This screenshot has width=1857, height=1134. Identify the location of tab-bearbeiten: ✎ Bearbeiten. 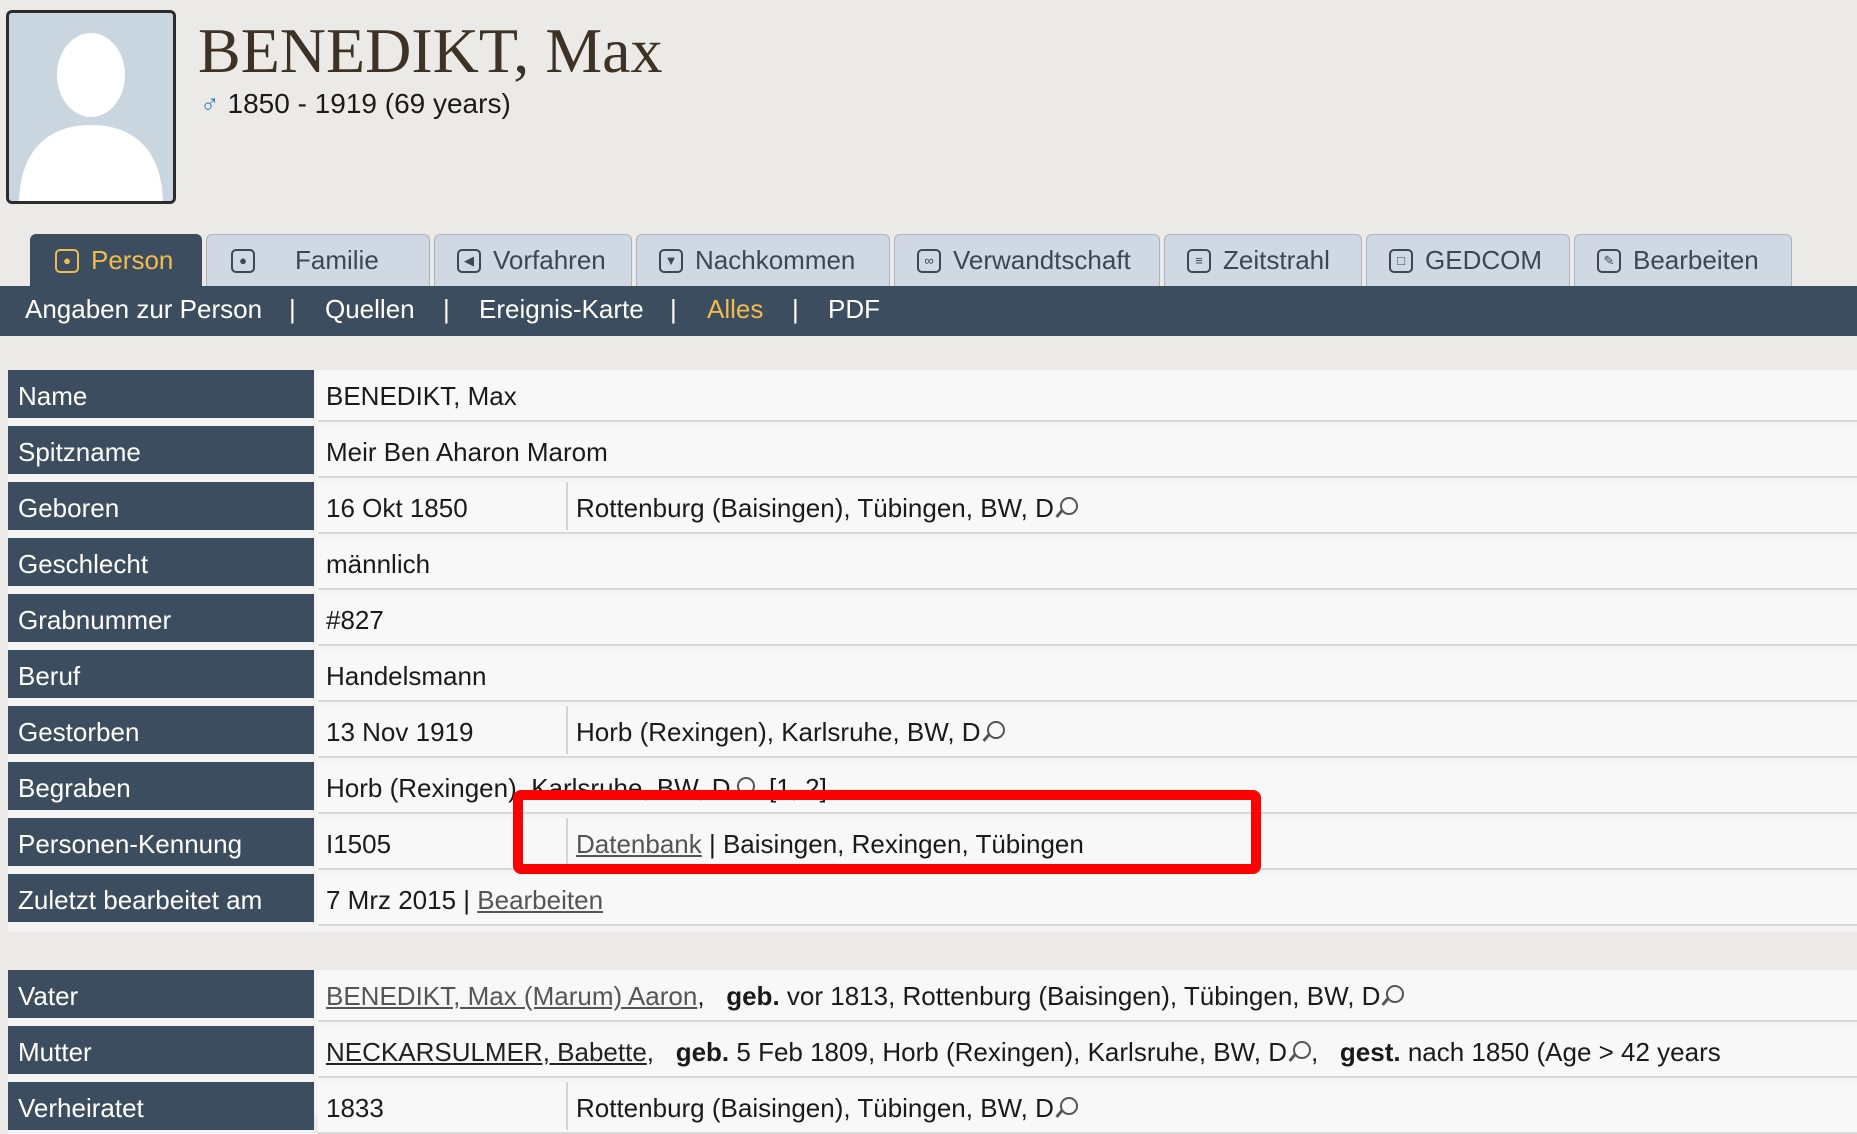
(1683, 260).